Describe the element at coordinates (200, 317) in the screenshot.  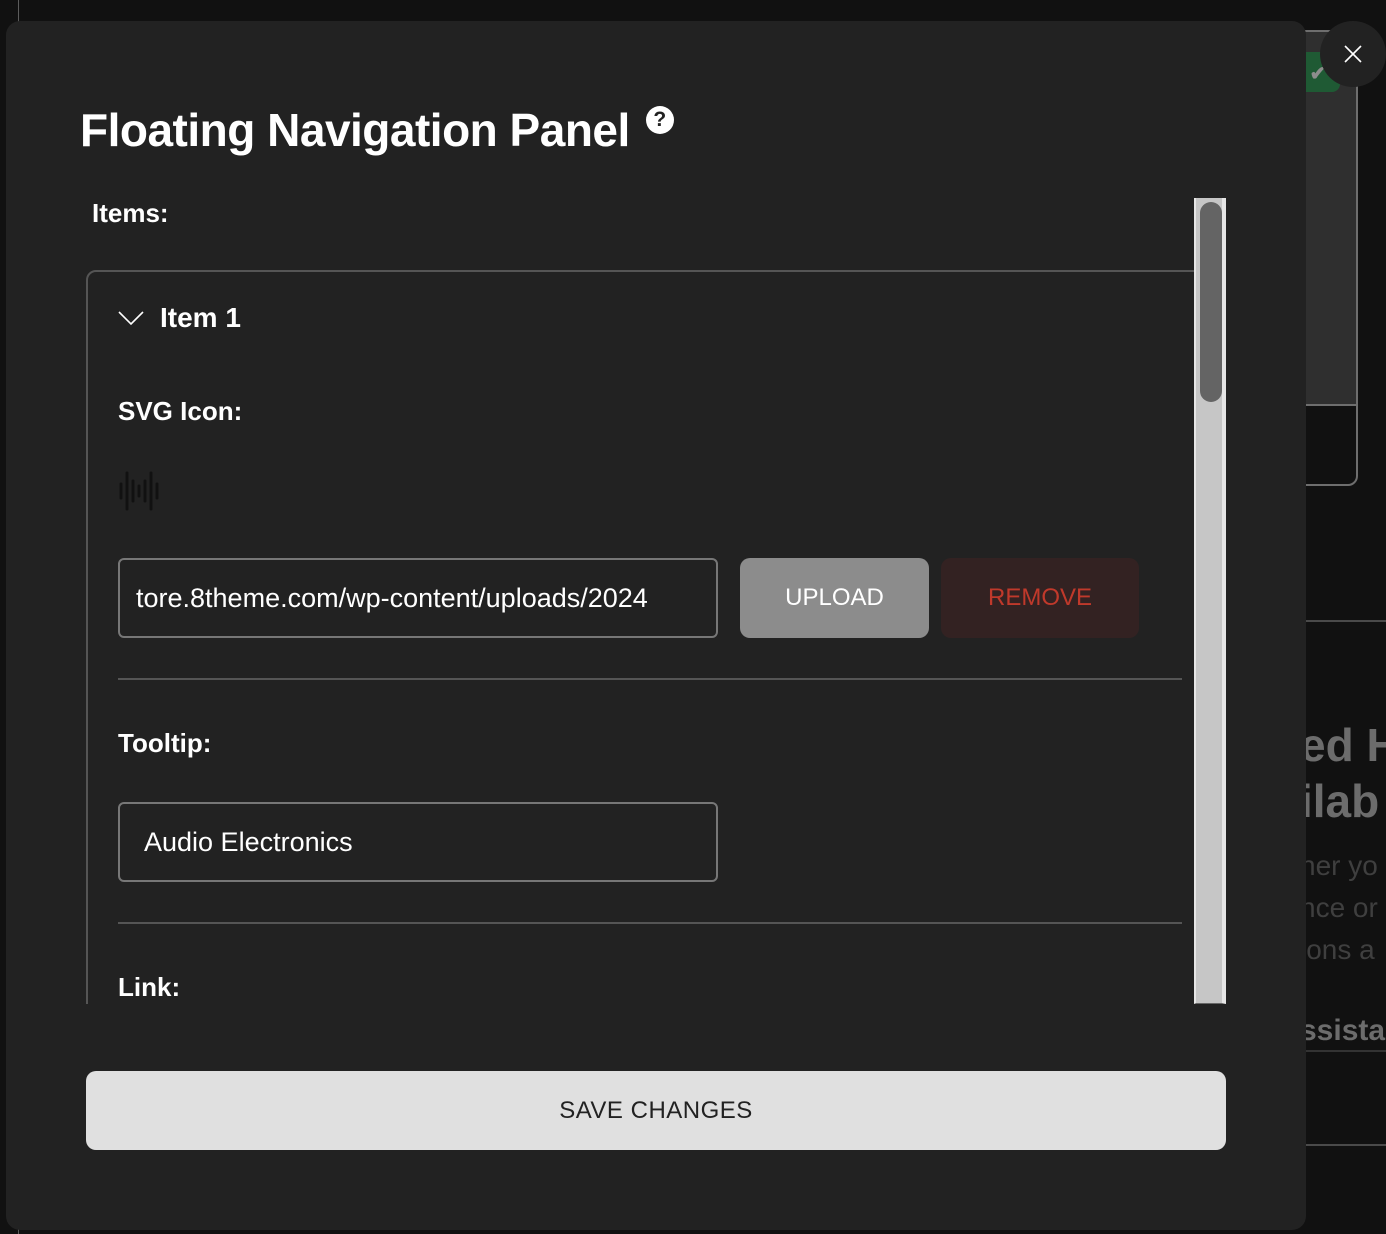
I see `item-title: Item 1` at that location.